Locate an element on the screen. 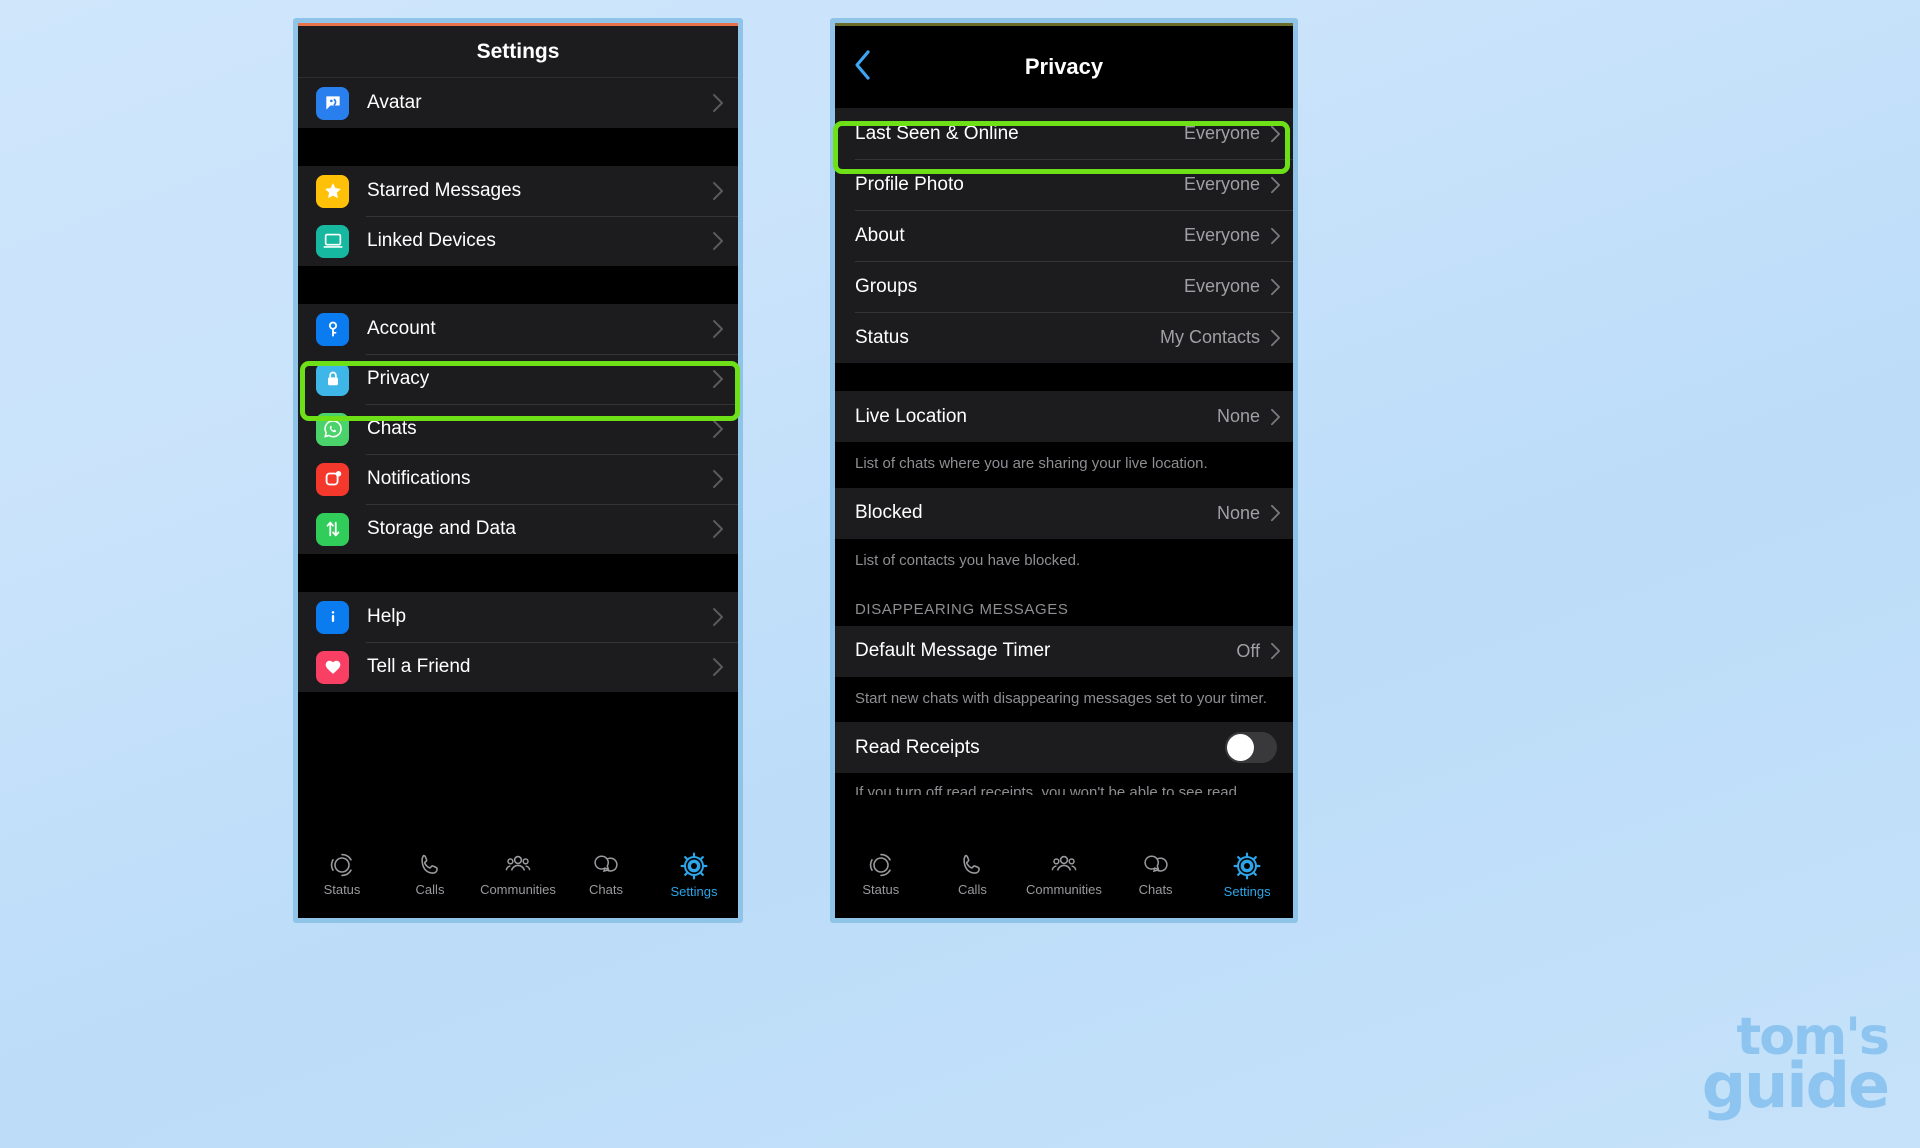  privacy-row-about: About Everyone is located at coordinates (1064, 235).